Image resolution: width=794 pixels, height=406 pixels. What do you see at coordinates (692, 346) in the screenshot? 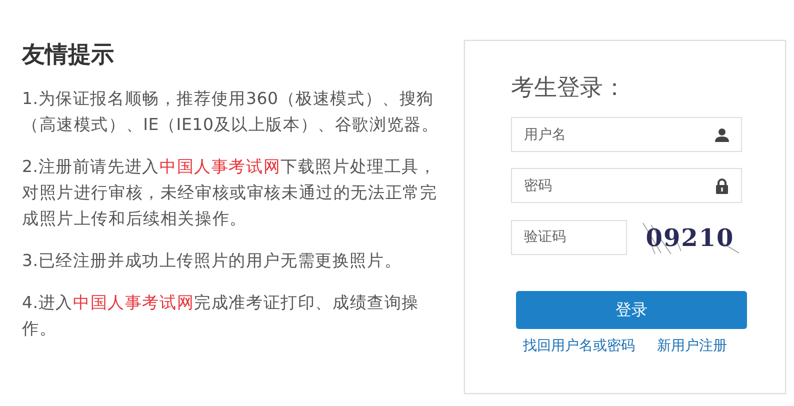
I see `link: 新用户注册` at bounding box center [692, 346].